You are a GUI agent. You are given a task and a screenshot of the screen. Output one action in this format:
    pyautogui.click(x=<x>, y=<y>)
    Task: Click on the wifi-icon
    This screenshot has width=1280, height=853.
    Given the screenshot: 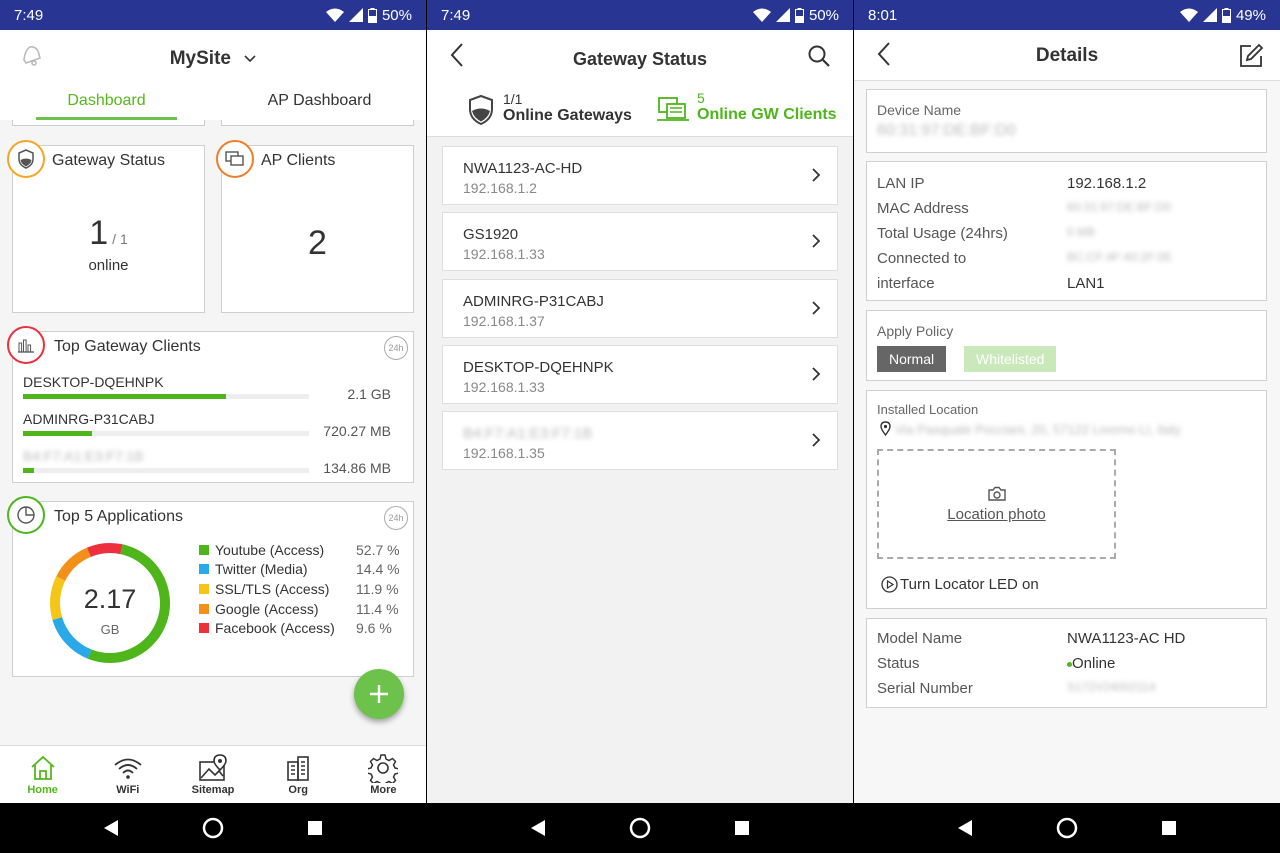 What is the action you would take?
    pyautogui.click(x=128, y=768)
    